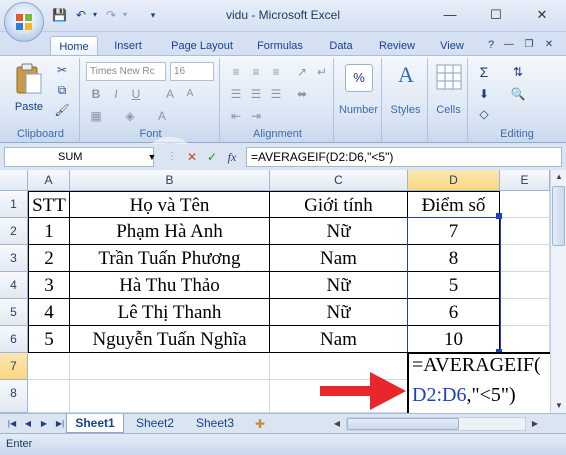 This screenshot has height=455, width=566. What do you see at coordinates (128, 46) in the screenshot?
I see `tab-insert: Insert` at bounding box center [128, 46].